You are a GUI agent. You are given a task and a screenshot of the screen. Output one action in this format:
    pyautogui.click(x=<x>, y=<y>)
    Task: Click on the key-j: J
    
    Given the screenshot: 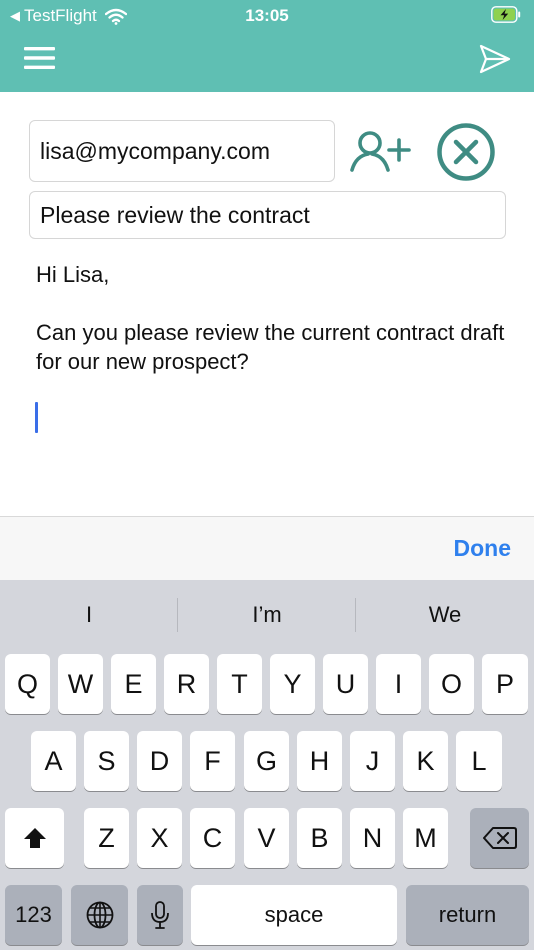 What is the action you would take?
    pyautogui.click(x=372, y=761)
    